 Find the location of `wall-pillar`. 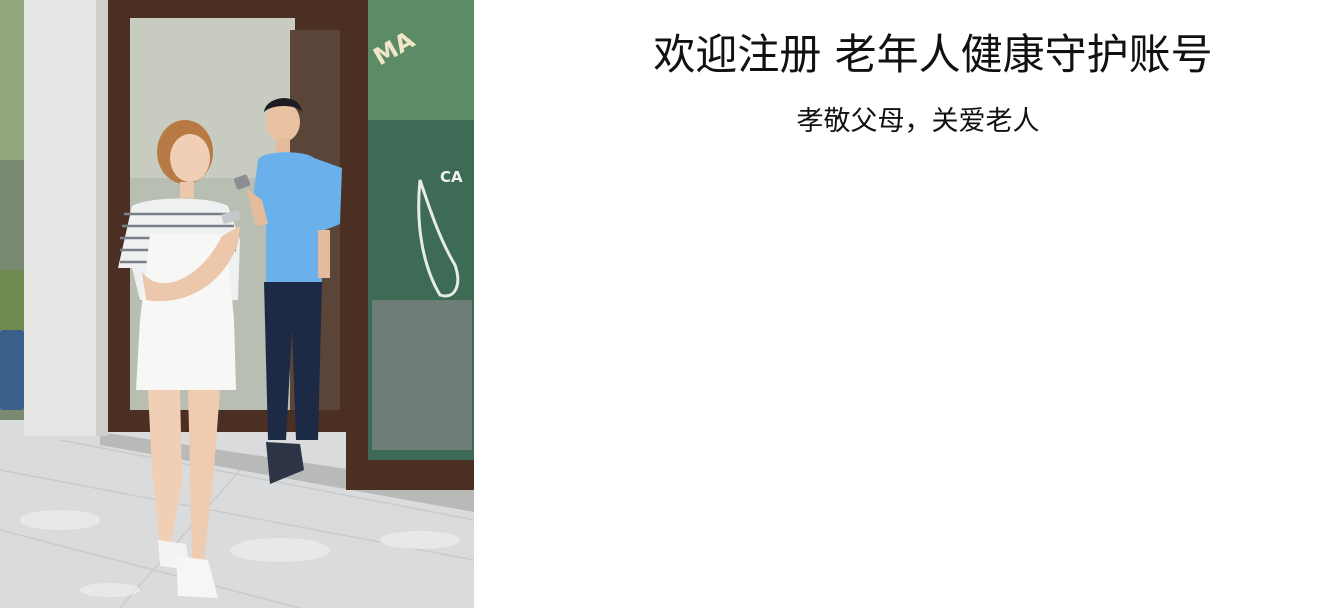

wall-pillar is located at coordinates (65, 218).